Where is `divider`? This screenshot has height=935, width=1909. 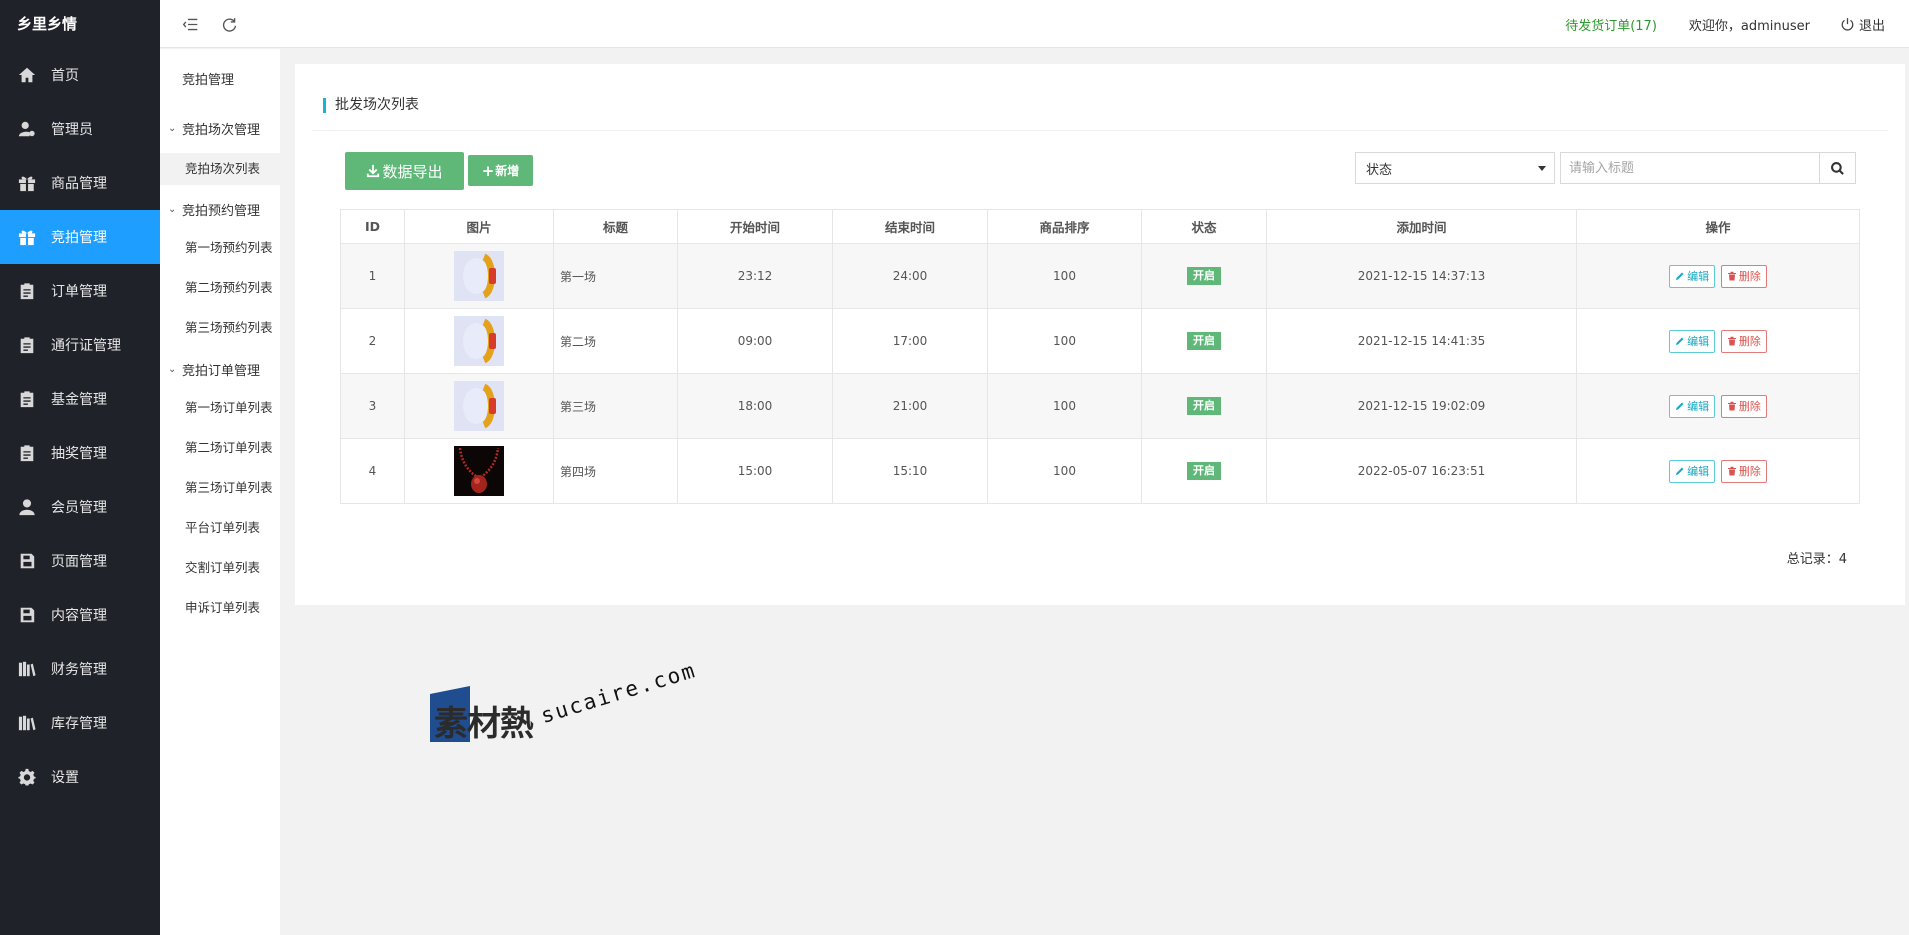
divider is located at coordinates (1100, 130).